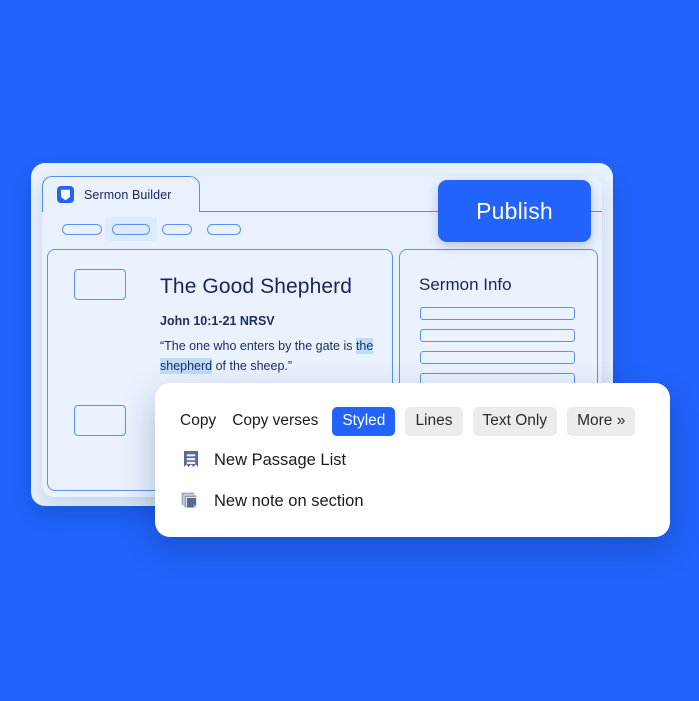 This screenshot has height=701, width=699. Describe the element at coordinates (256, 286) in the screenshot. I see `sermon-title: The Good Shepherd` at that location.